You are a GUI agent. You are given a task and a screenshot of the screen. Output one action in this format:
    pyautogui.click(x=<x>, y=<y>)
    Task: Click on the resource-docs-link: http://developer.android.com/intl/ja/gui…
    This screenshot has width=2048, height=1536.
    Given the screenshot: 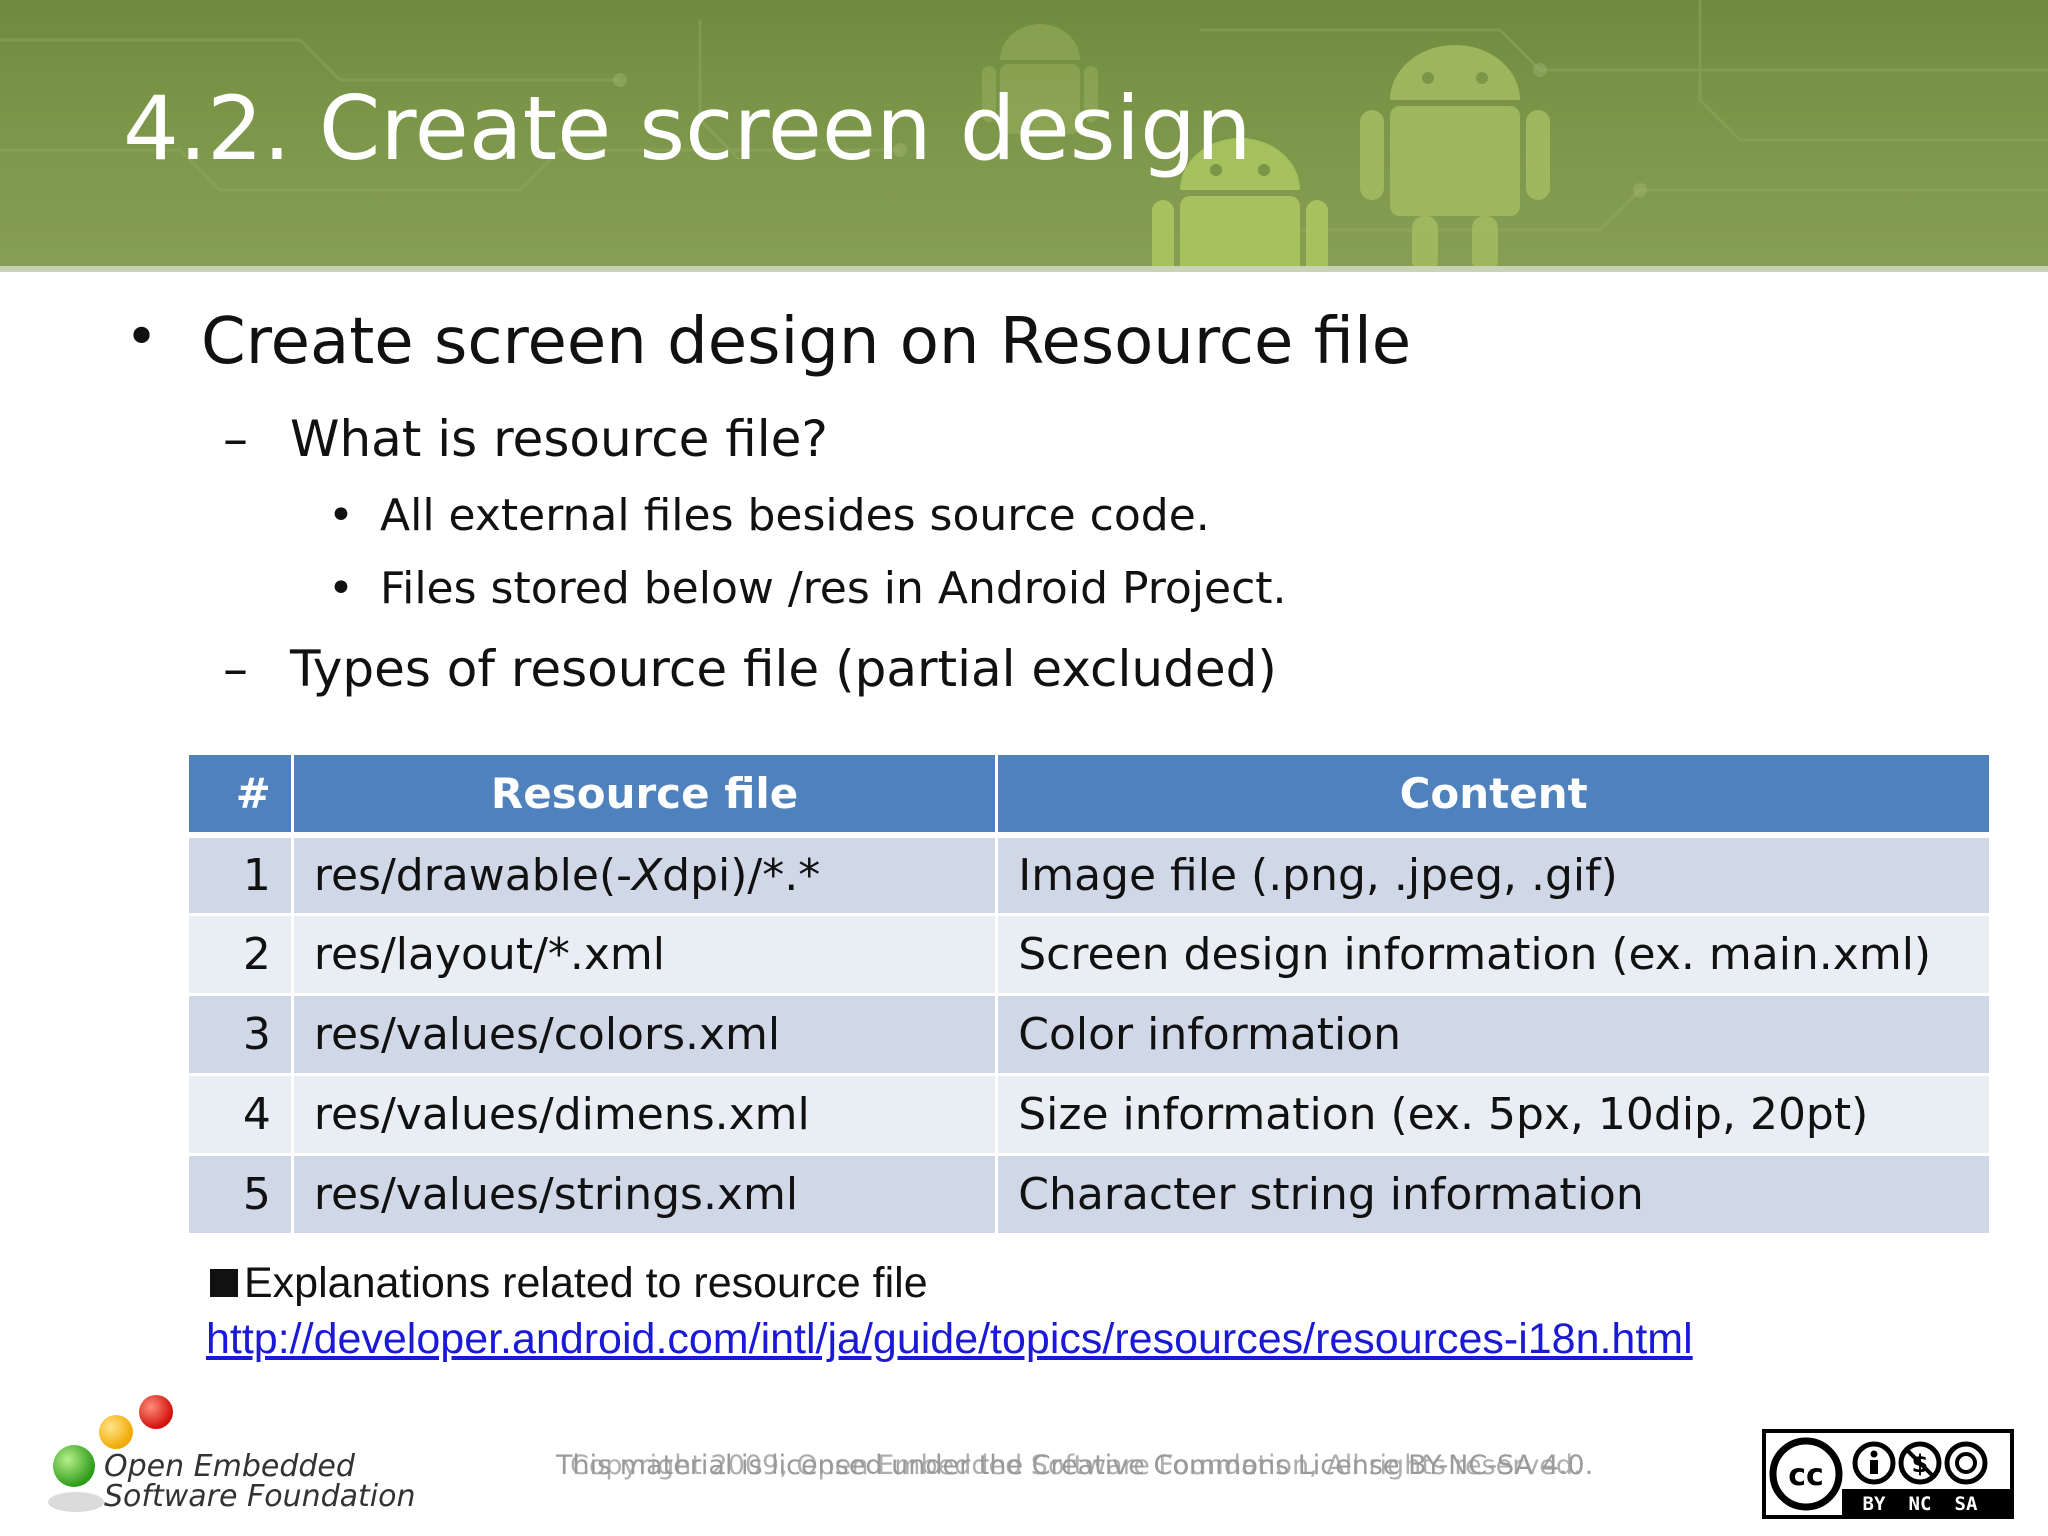 What is the action you would take?
    pyautogui.click(x=949, y=1339)
    